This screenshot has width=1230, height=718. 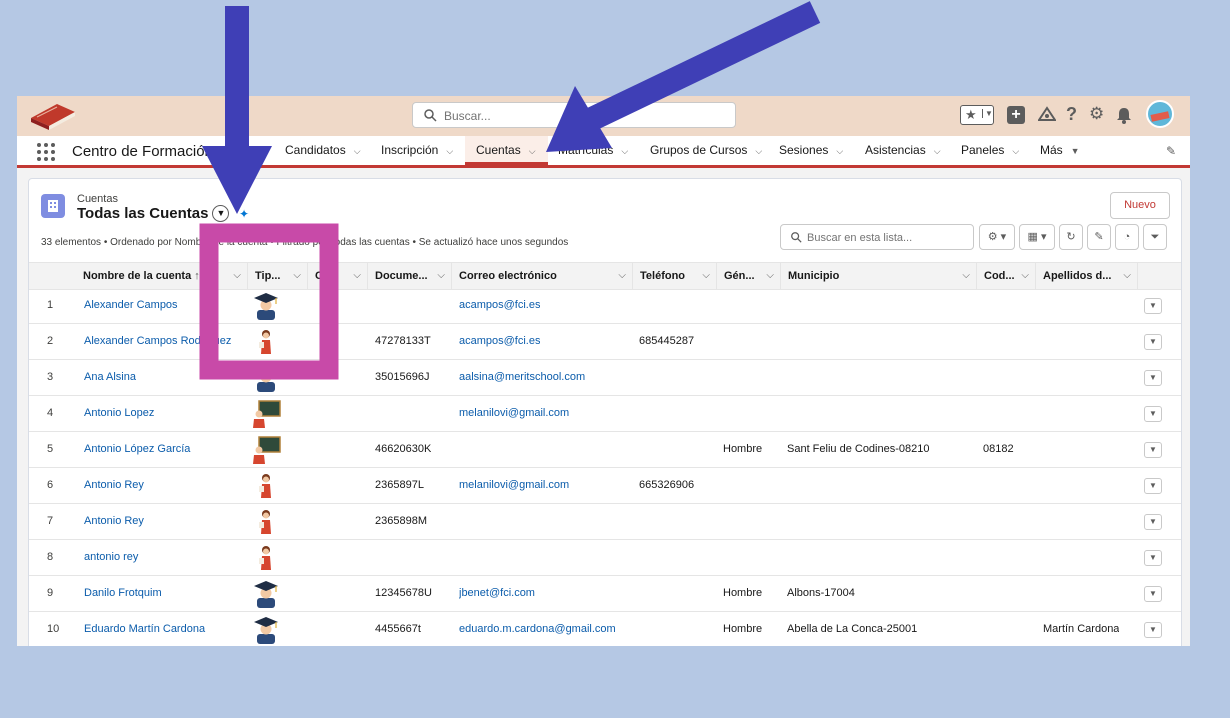 What do you see at coordinates (165, 629) in the screenshot?
I see `account-name-link: Eduardo Martín Cardona` at bounding box center [165, 629].